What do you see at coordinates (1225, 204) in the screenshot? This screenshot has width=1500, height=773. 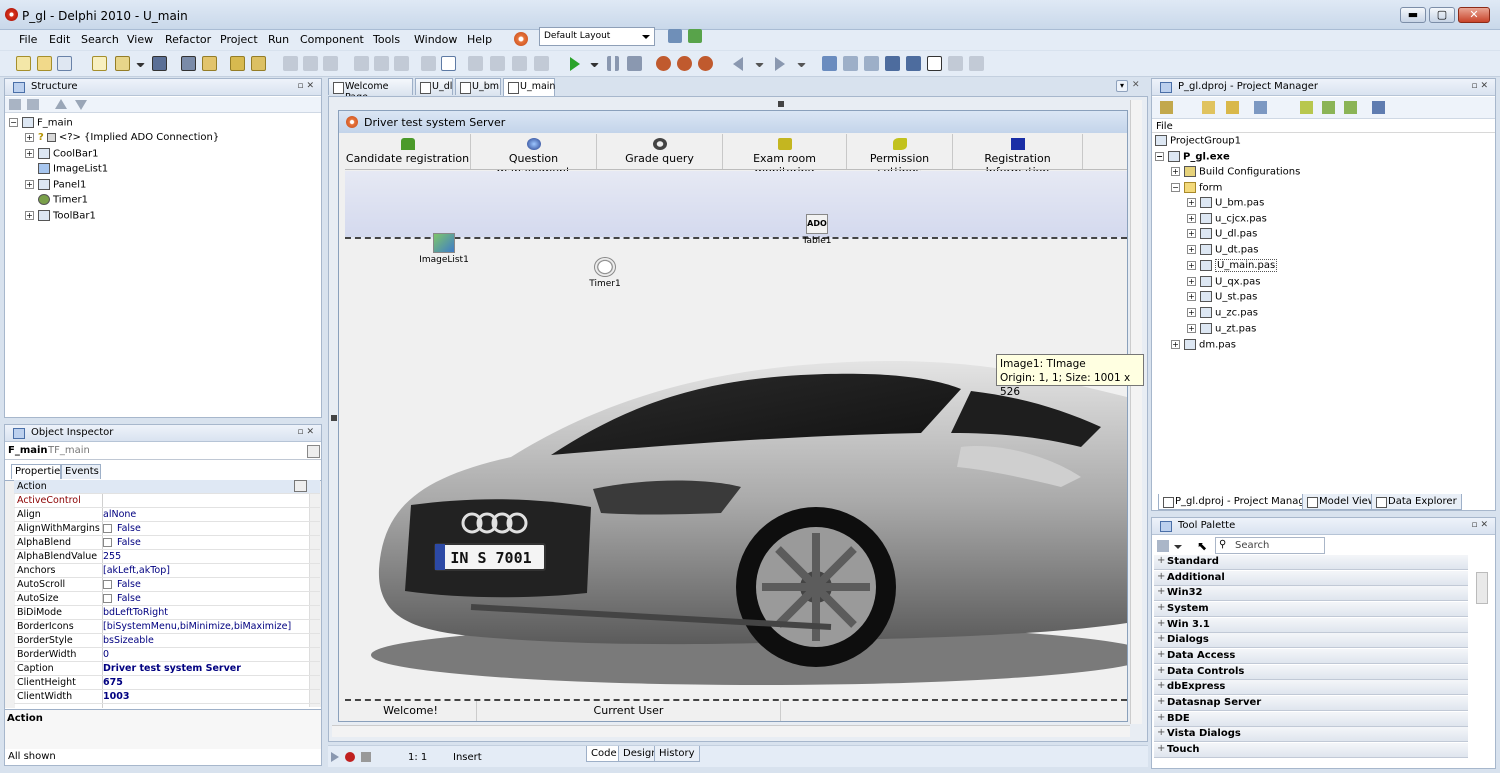 I see `file-item: + U_bm.pas` at bounding box center [1225, 204].